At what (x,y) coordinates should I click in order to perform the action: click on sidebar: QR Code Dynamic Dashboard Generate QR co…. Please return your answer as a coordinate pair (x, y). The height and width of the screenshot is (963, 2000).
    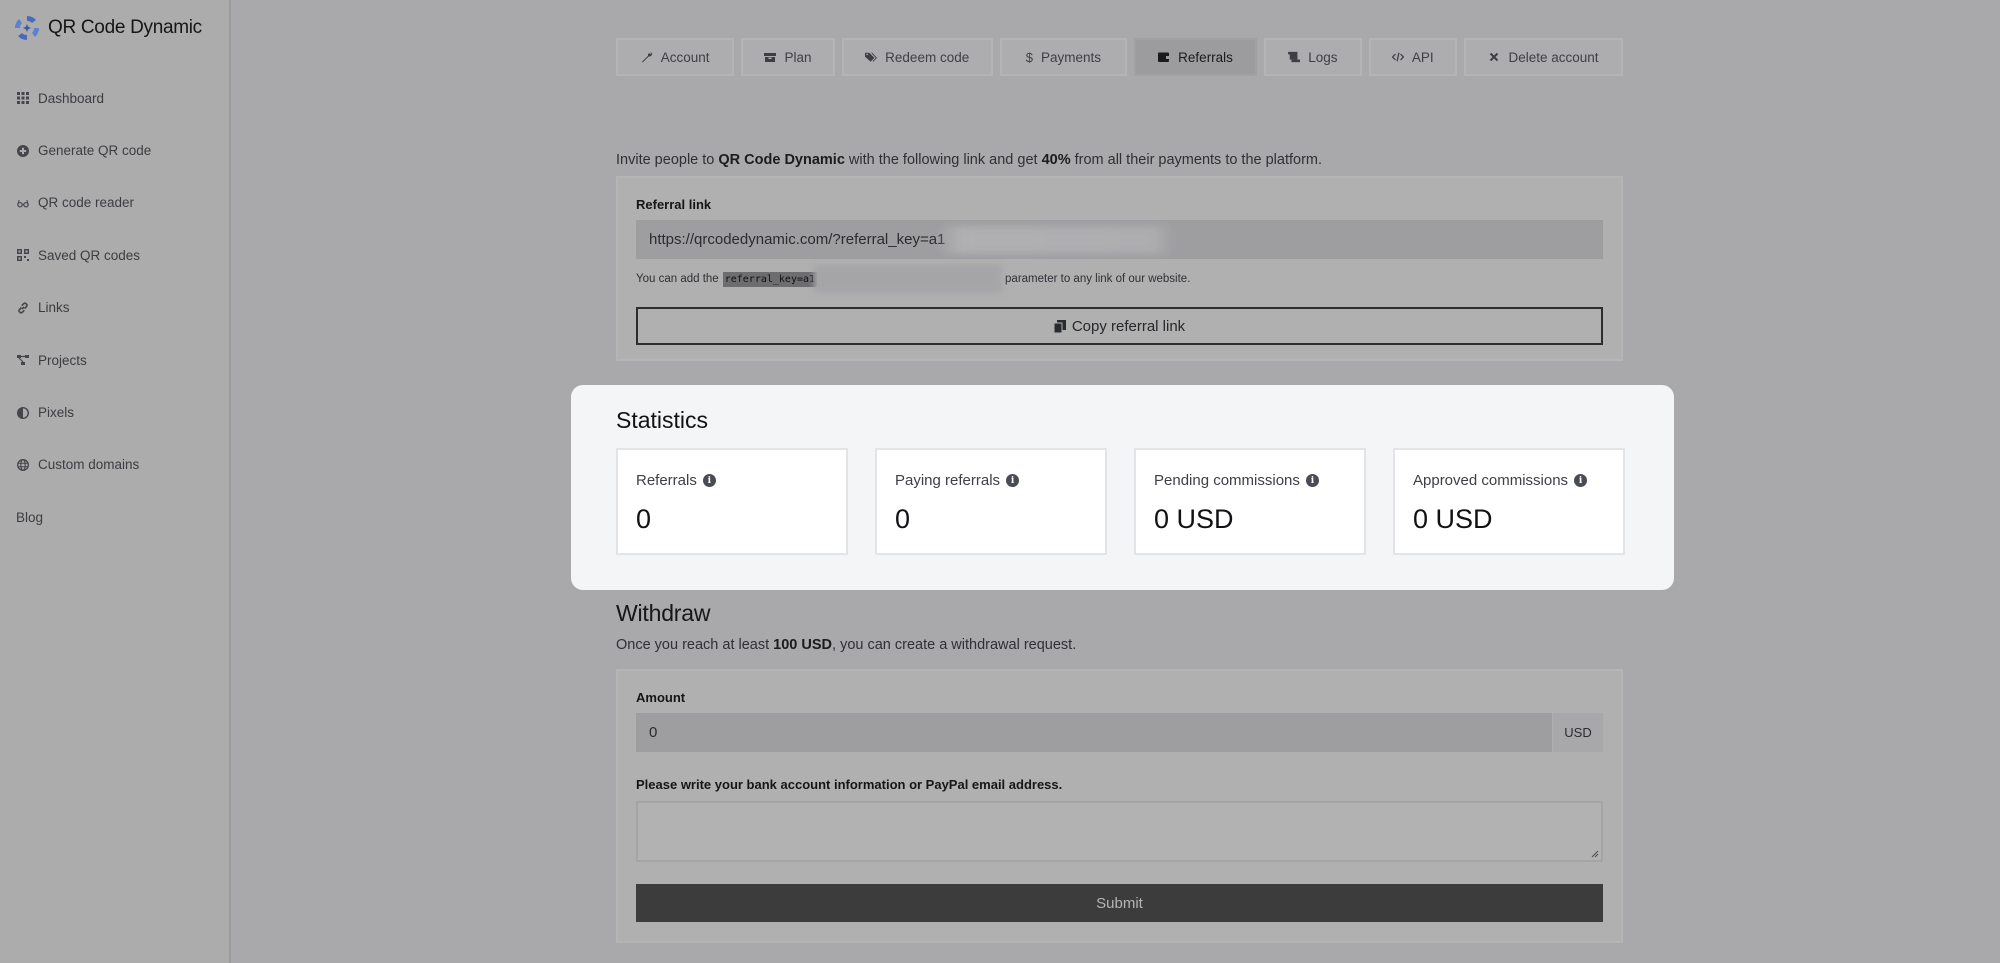
    Looking at the image, I should click on (115, 481).